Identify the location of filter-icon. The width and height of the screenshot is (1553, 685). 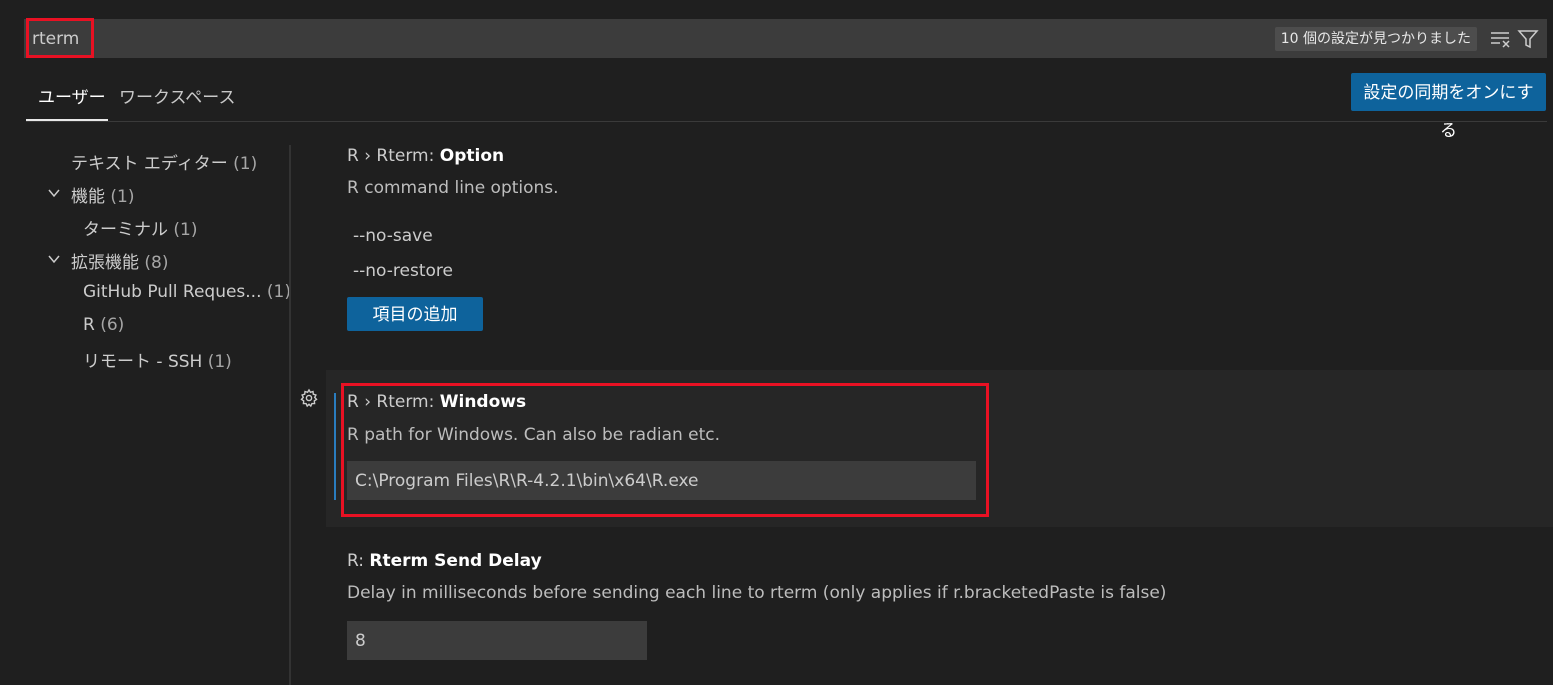
(1528, 39).